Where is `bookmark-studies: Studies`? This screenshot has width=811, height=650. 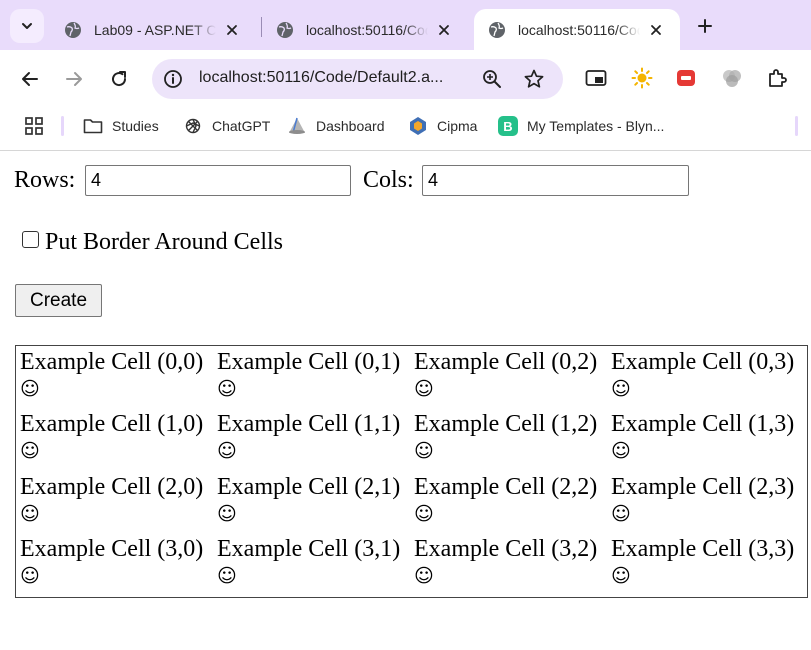 bookmark-studies: Studies is located at coordinates (121, 126).